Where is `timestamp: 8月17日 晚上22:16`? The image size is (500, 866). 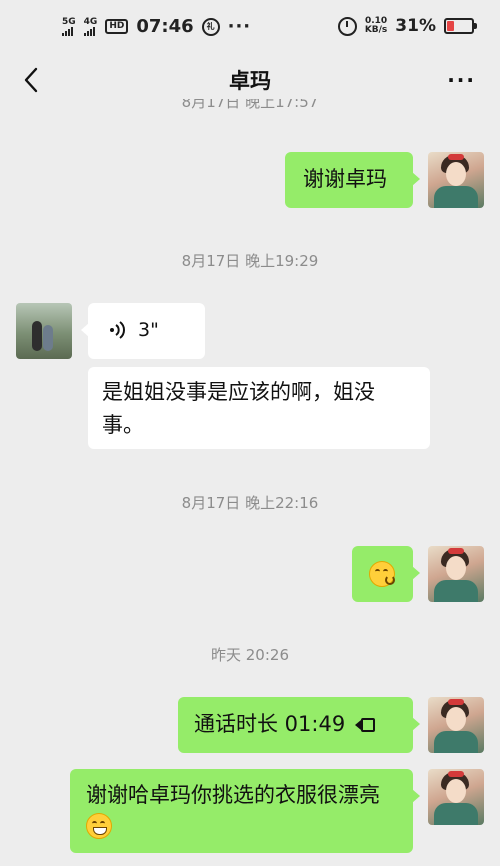
timestamp: 8月17日 晚上22:16 is located at coordinates (250, 503).